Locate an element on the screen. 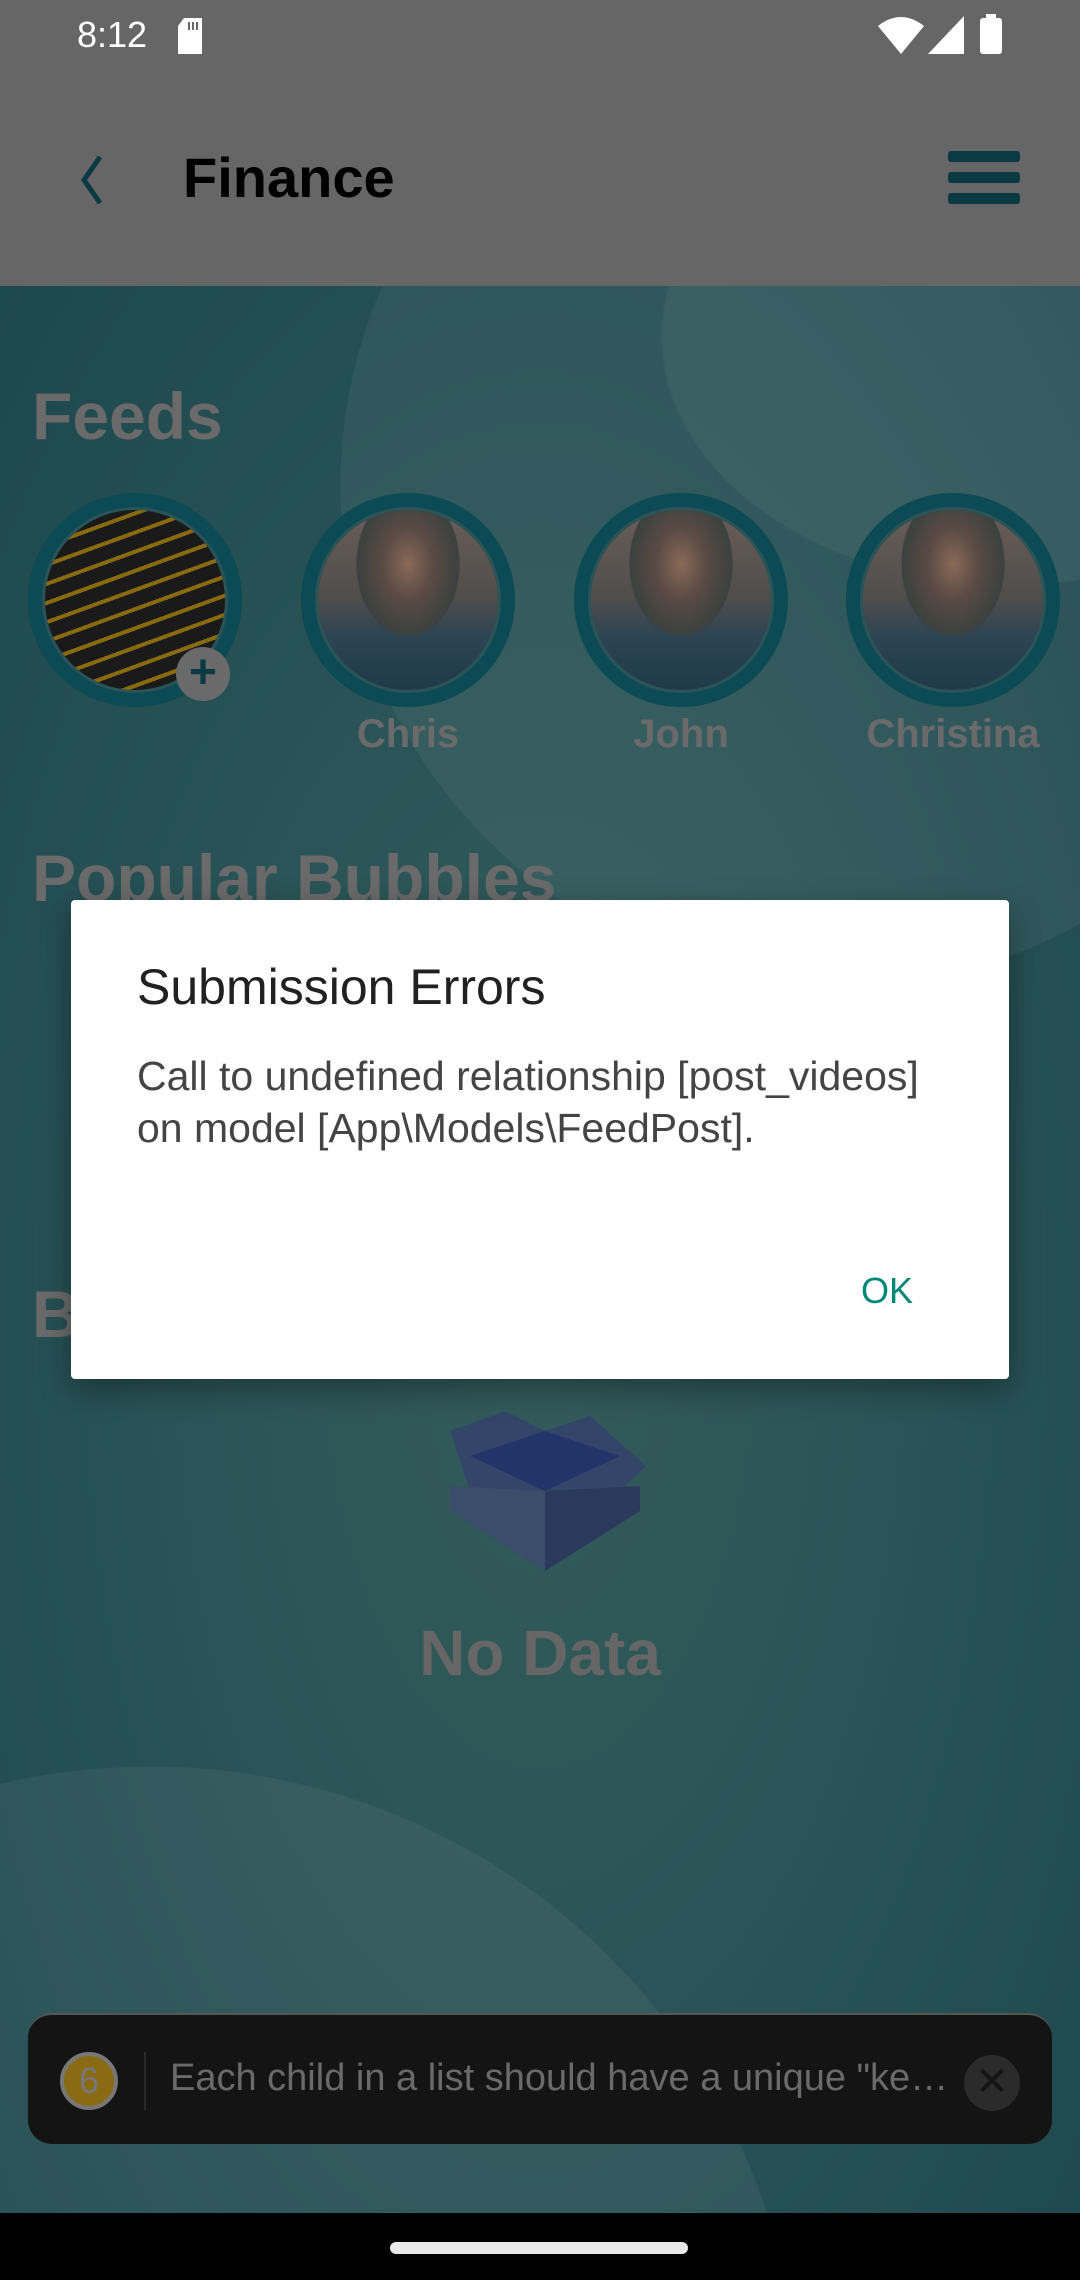 The image size is (1080, 2280). dialog-title: Submission Errors is located at coordinates (341, 987).